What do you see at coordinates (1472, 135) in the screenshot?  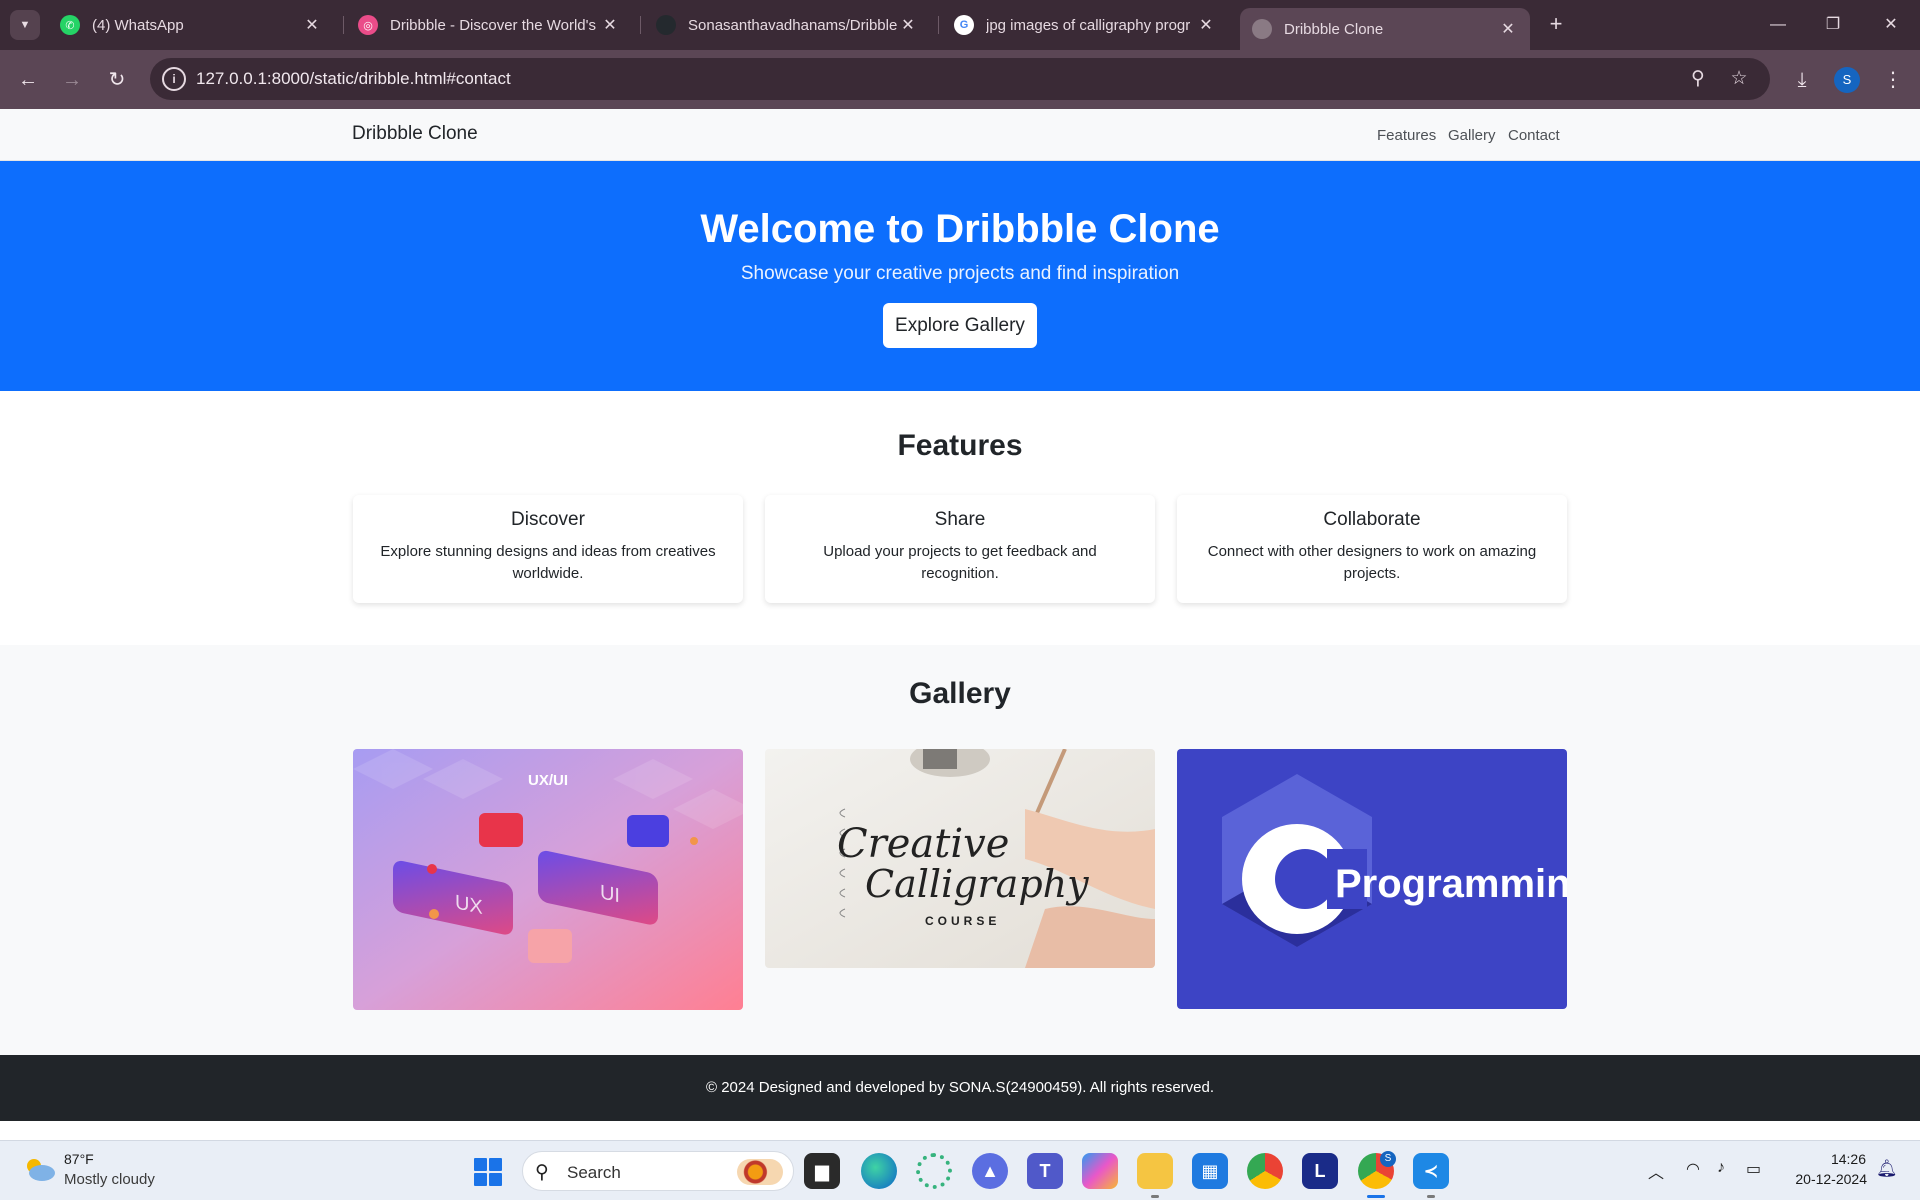 I see `nav-link-gallery: Gallery` at bounding box center [1472, 135].